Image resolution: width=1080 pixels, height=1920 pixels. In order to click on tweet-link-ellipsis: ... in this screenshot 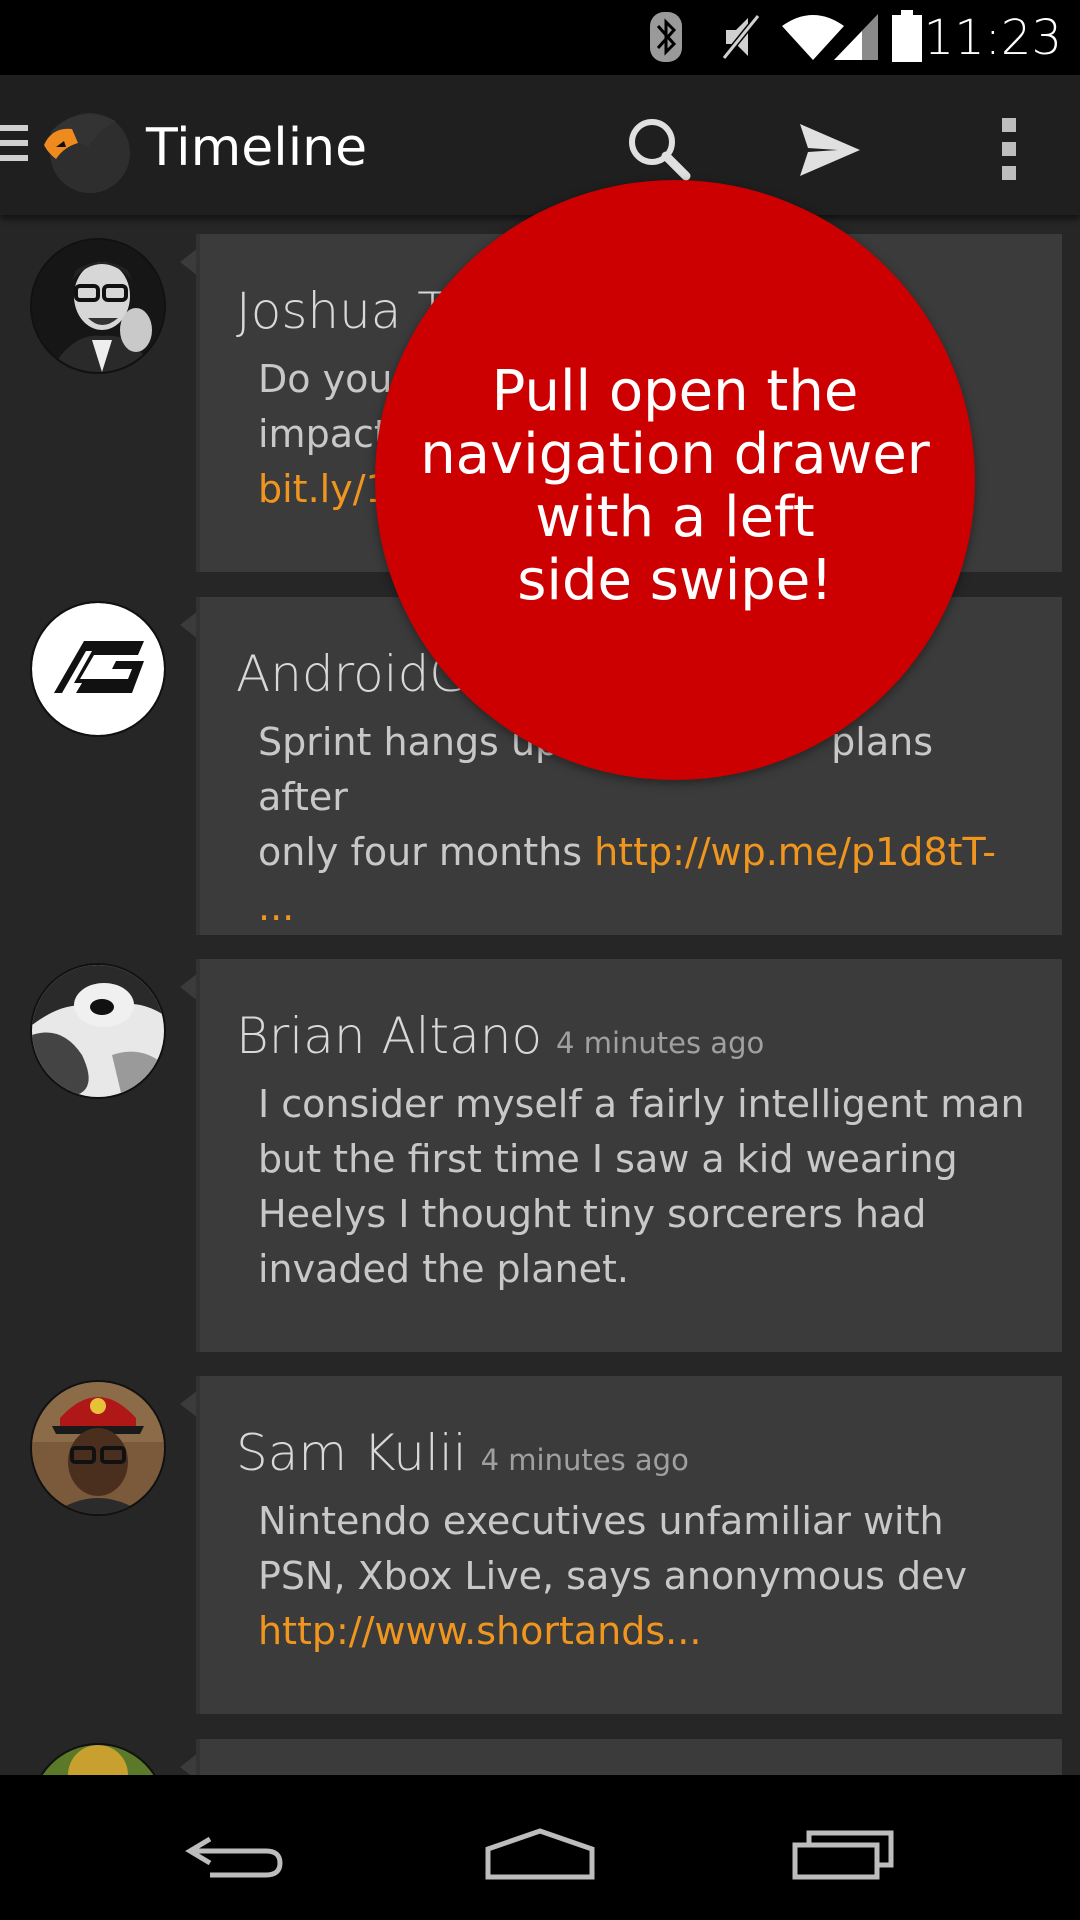, I will do `click(276, 907)`.